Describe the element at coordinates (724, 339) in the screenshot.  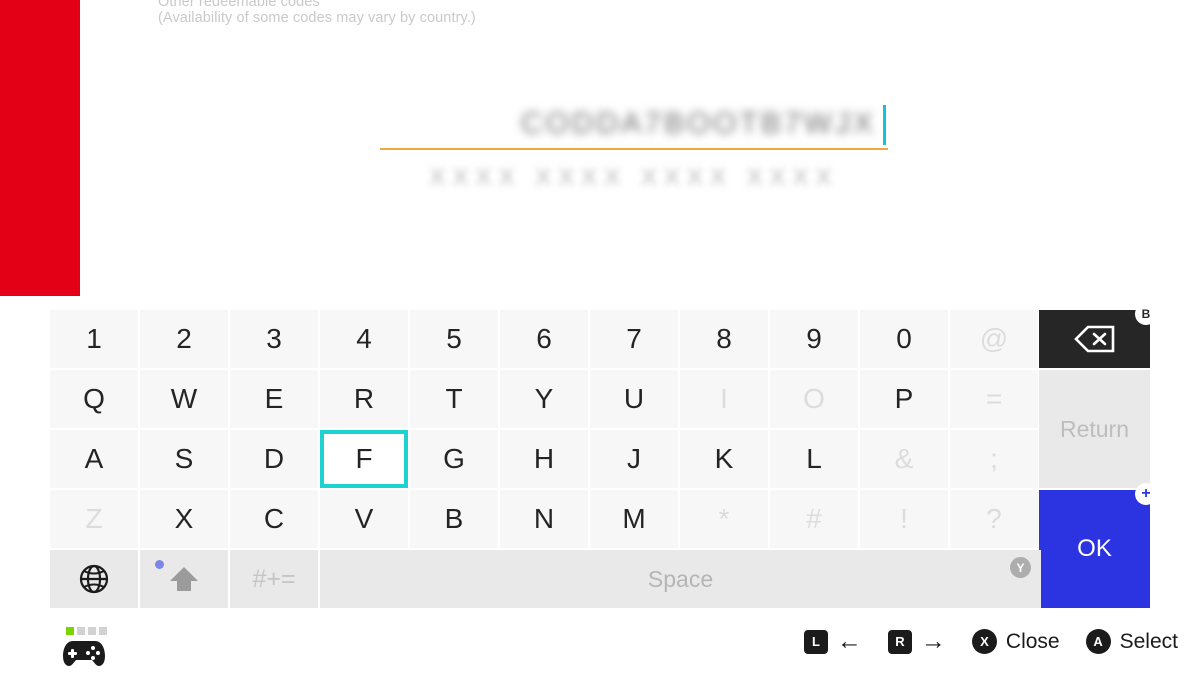
I see `key-8: 8` at that location.